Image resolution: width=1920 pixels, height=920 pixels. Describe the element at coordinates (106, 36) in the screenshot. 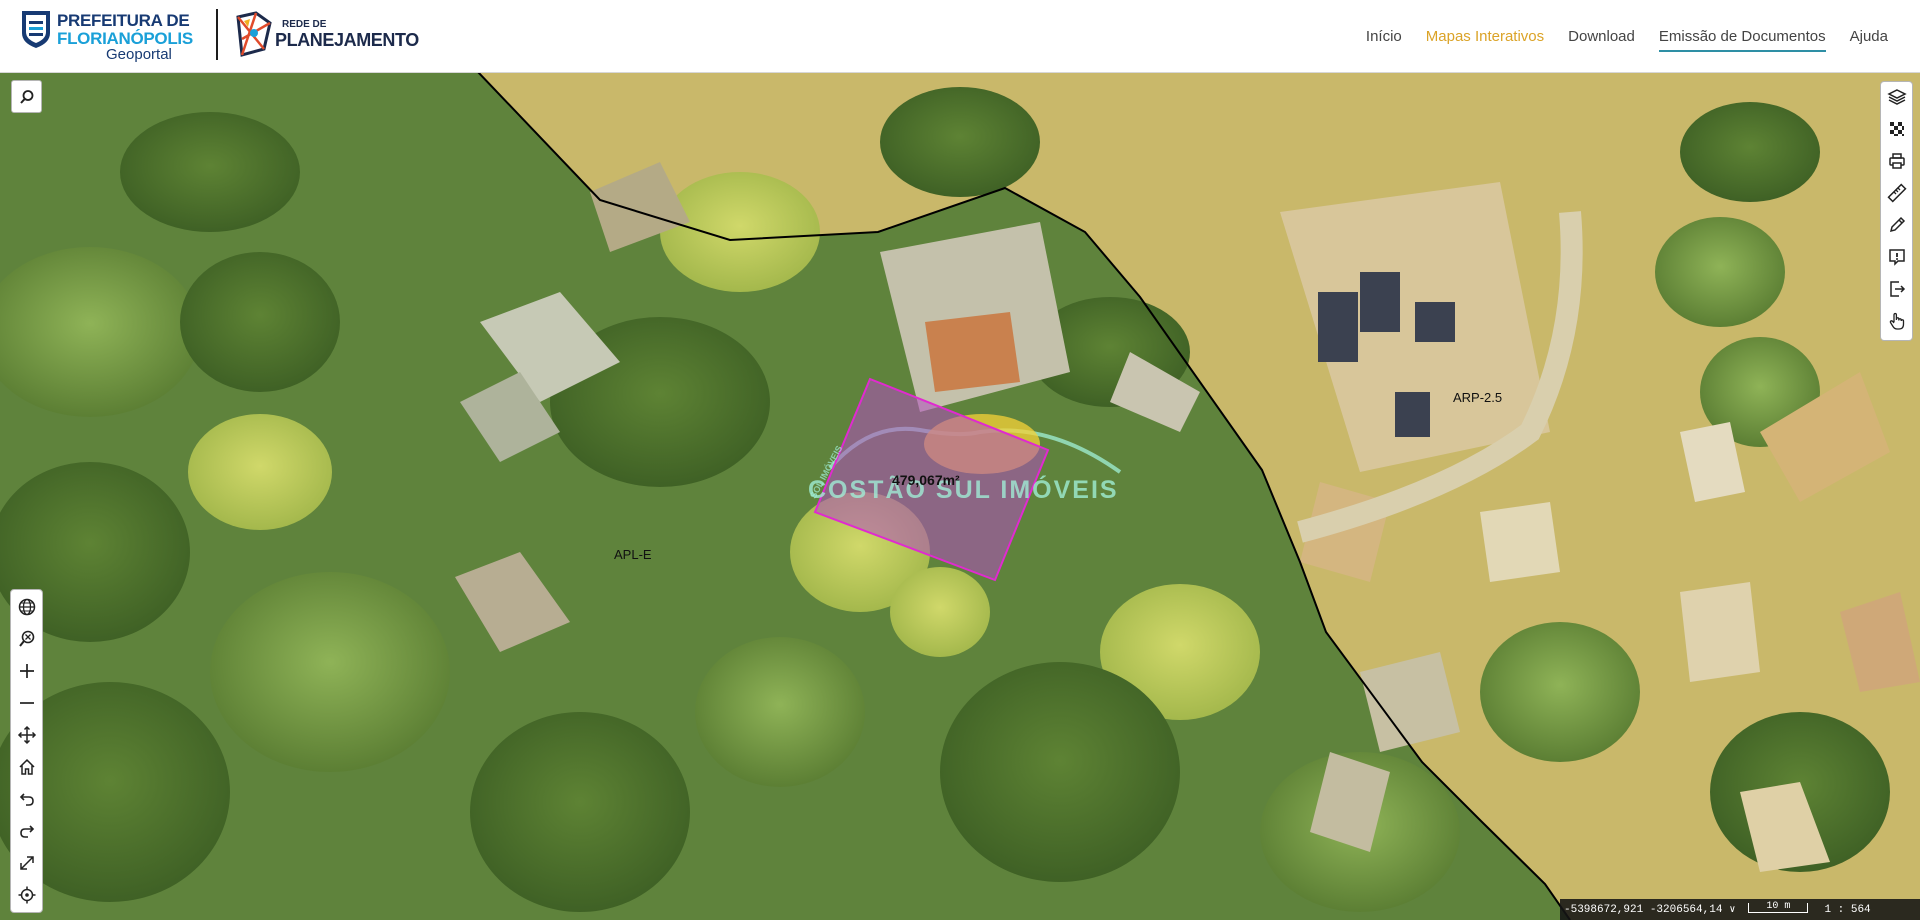

I see `prefeitura-logo: PREFEITURA DE FLORIANÓPOLIS Geoportal` at that location.